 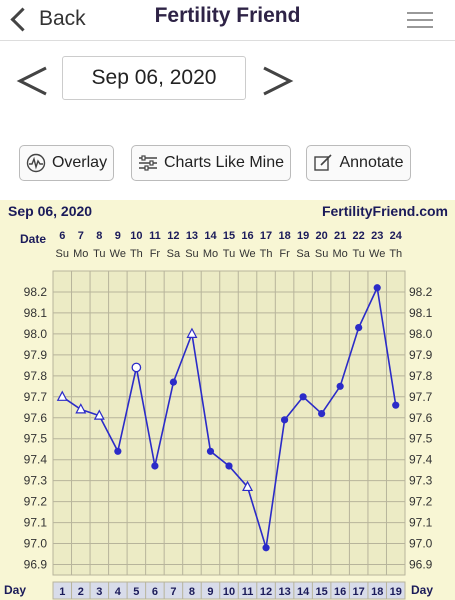 I want to click on x-day-label: 1, so click(x=62, y=592).